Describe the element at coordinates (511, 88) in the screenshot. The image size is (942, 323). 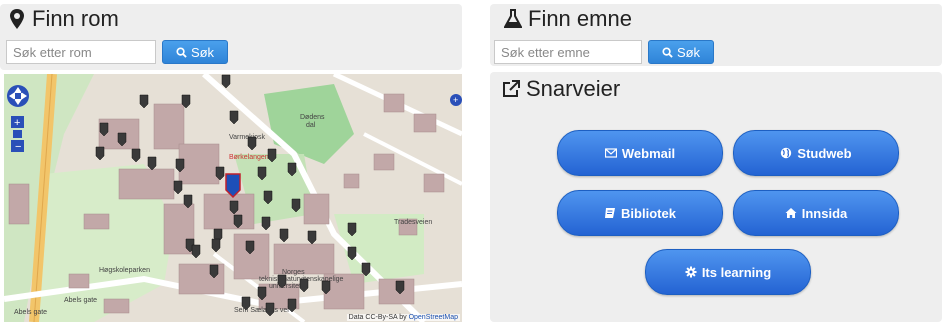
I see `external-link-icon` at that location.